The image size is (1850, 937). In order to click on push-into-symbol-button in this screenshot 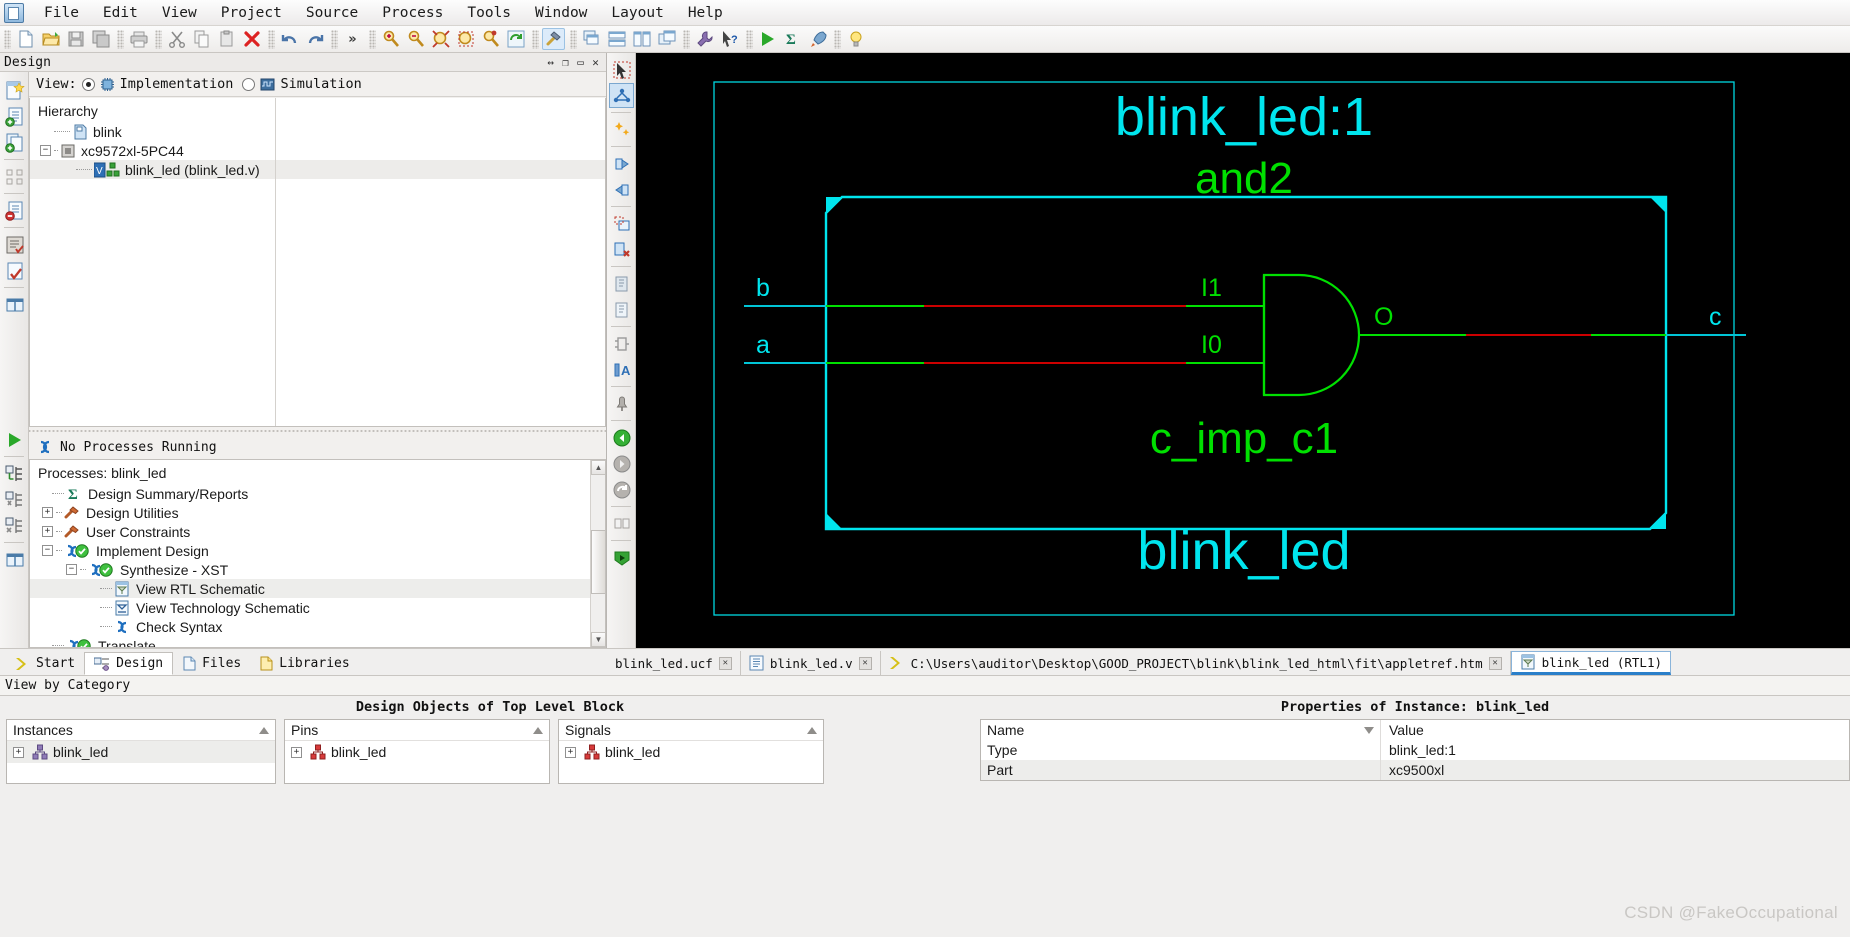, I will do `click(621, 163)`.